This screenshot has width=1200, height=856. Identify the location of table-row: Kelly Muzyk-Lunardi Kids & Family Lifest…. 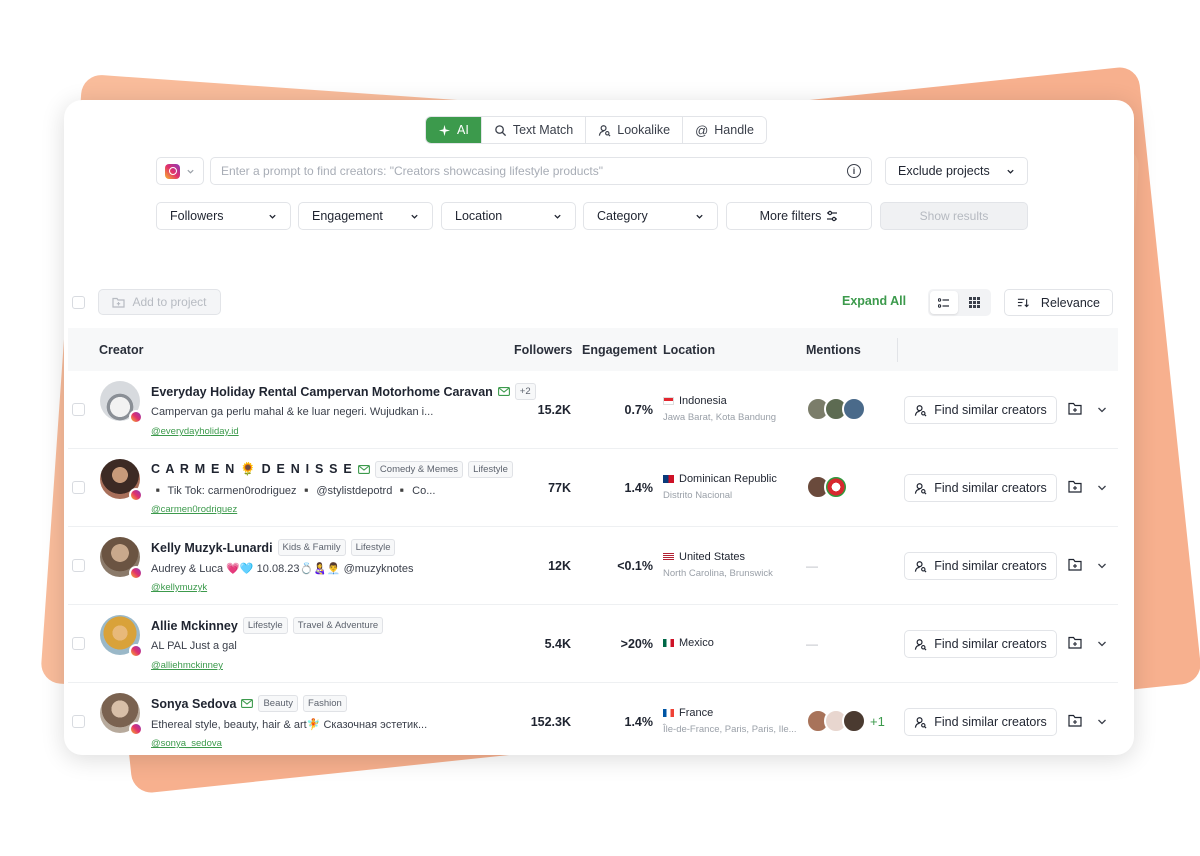
(593, 566).